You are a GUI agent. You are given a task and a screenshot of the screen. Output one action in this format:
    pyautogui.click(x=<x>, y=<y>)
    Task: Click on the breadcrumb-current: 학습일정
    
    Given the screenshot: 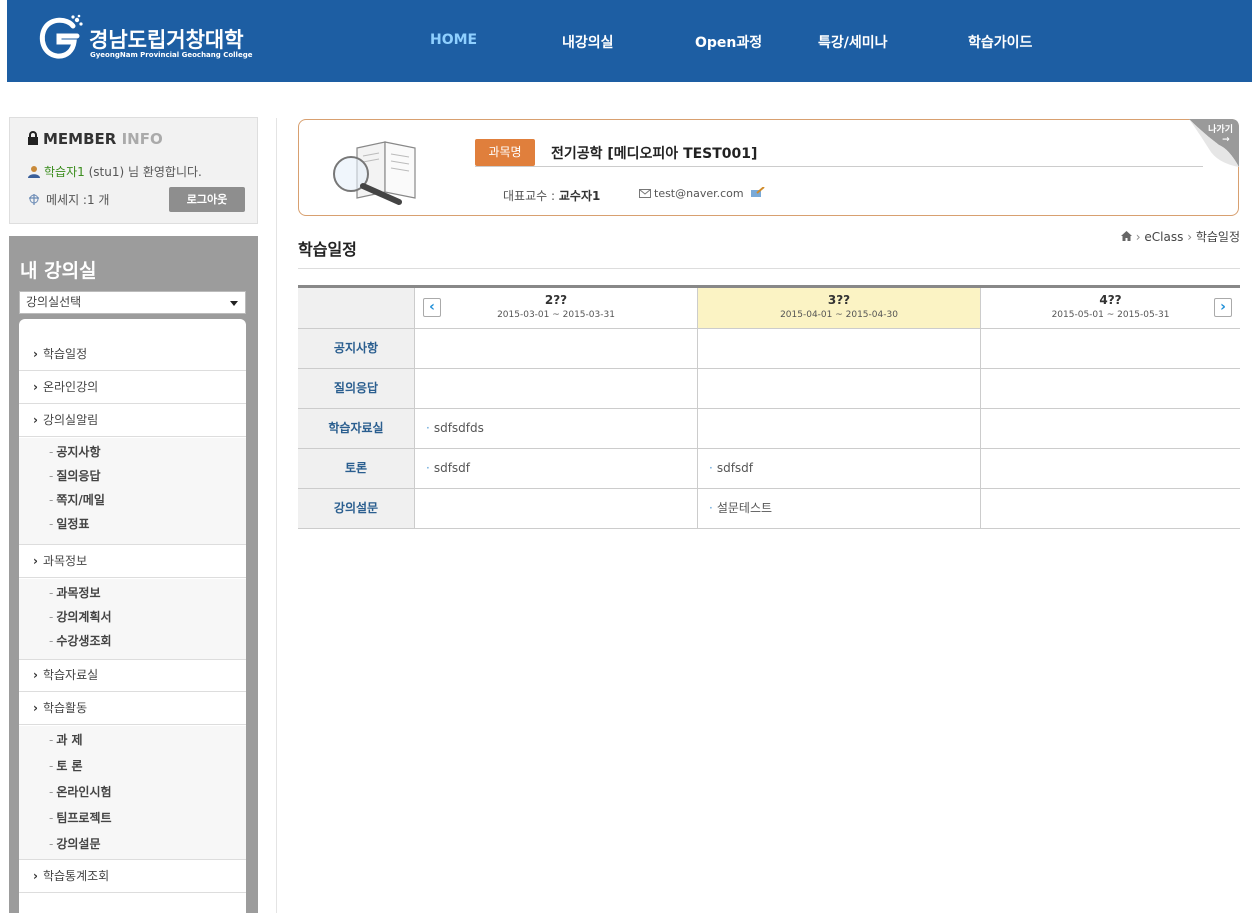 What is the action you would take?
    pyautogui.click(x=1217, y=237)
    